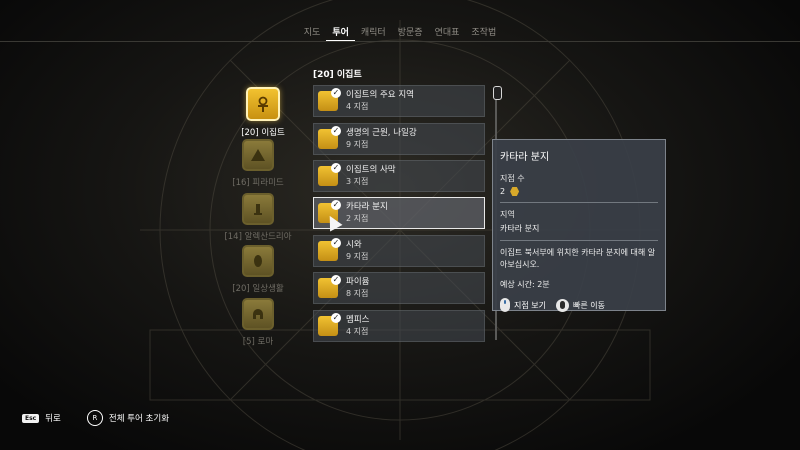 This screenshot has width=800, height=450. I want to click on points-label: 지점 수, so click(512, 178).